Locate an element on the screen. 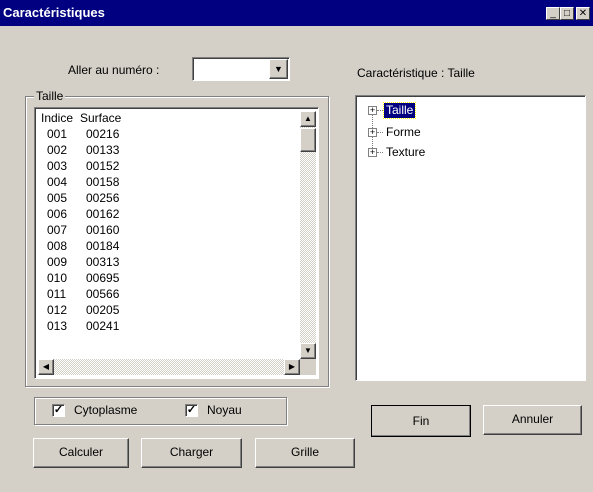 The height and width of the screenshot is (492, 593). surface-cell: 00256 is located at coordinates (103, 198).